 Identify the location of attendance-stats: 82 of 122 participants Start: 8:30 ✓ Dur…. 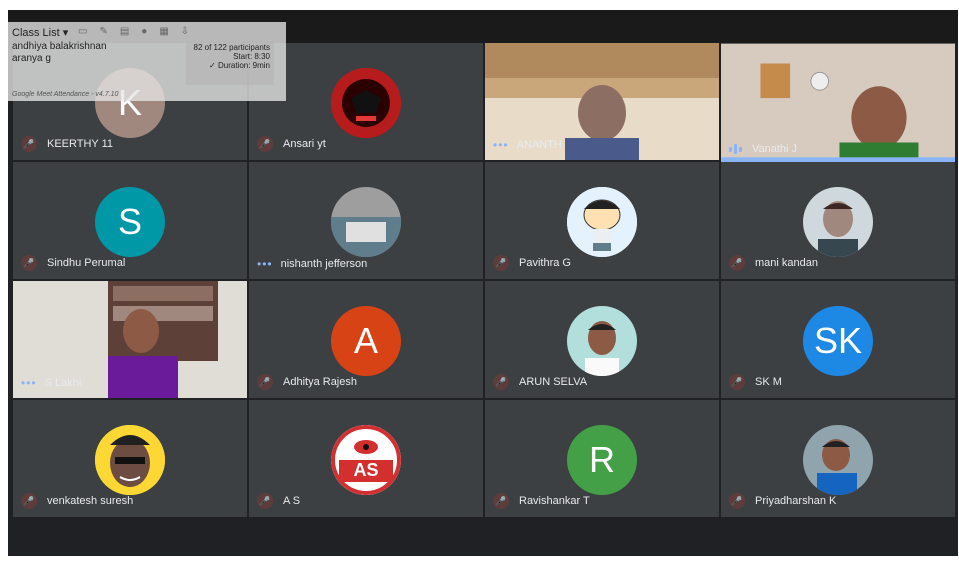
(230, 63).